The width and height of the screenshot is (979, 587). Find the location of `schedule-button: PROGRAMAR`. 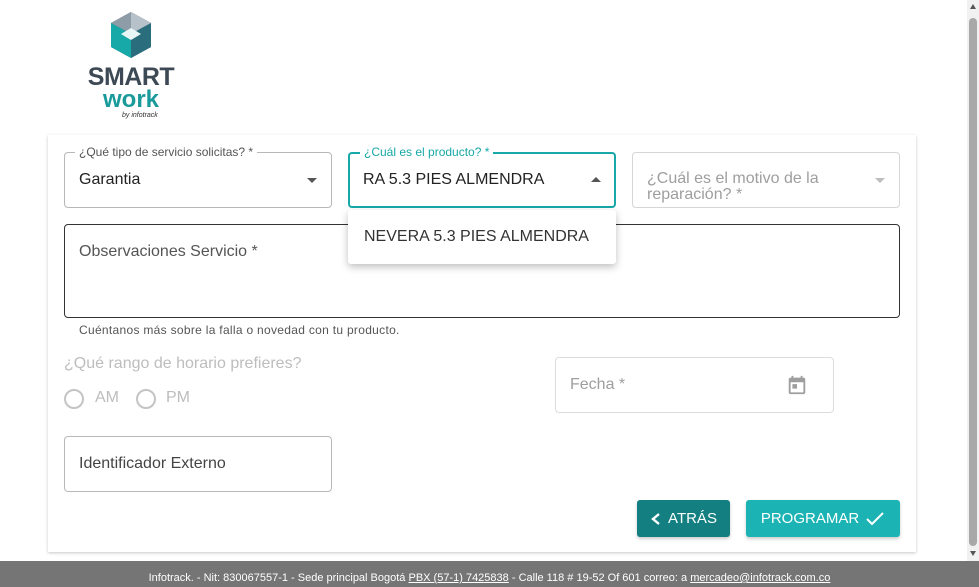

schedule-button: PROGRAMAR is located at coordinates (823, 518).